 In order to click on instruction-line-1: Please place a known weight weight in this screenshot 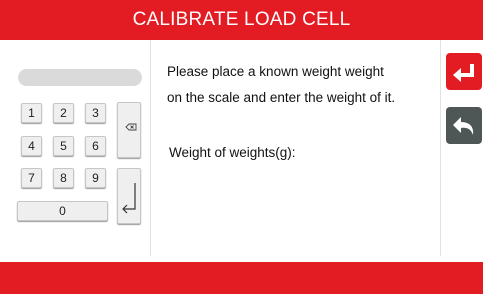, I will do `click(275, 71)`.